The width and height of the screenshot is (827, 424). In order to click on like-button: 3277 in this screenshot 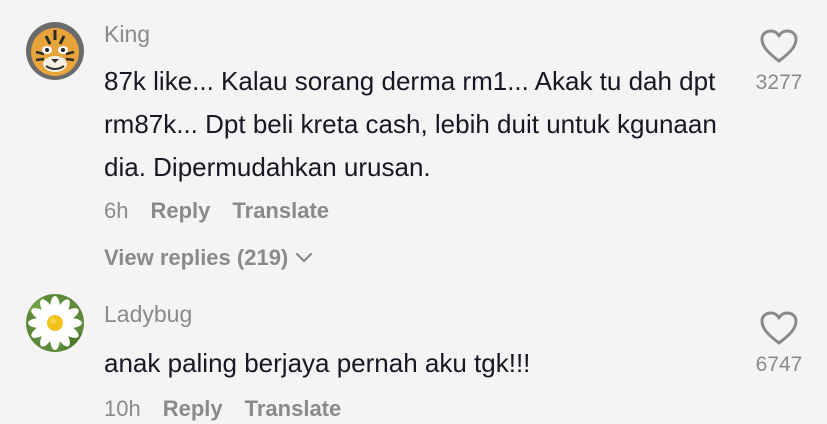, I will do `click(779, 61)`.